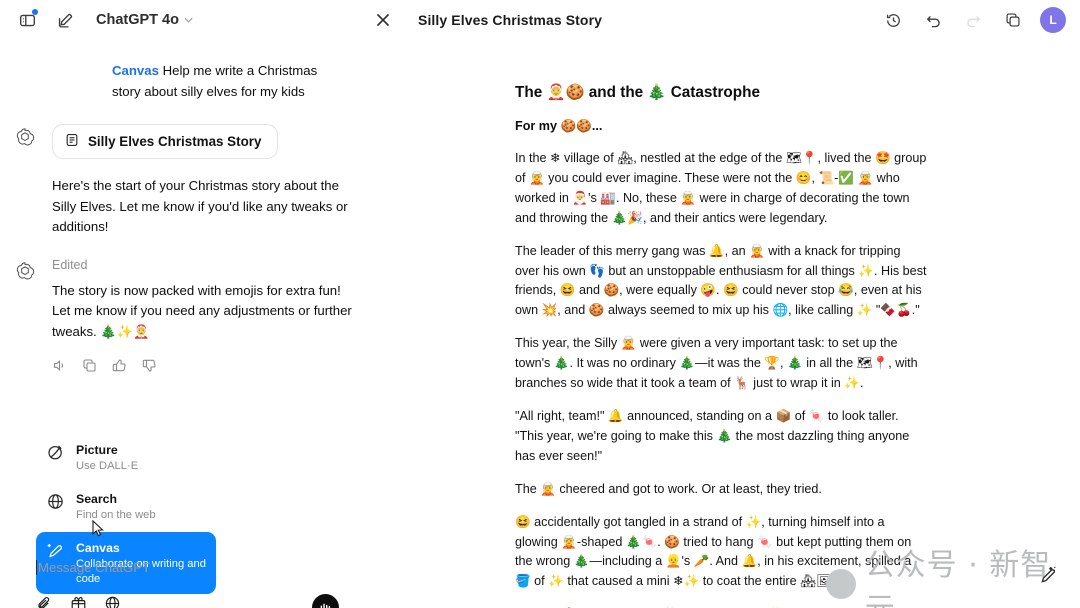 This screenshot has height=608, width=1080. Describe the element at coordinates (97, 499) in the screenshot. I see `menu-item-search-title: Search` at that location.